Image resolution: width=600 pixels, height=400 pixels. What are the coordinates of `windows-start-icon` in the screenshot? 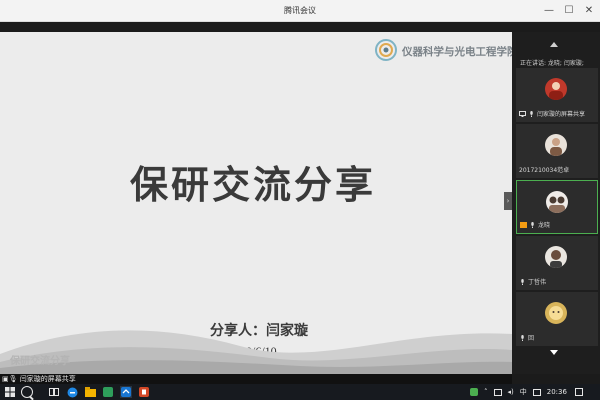 It's located at (10, 392).